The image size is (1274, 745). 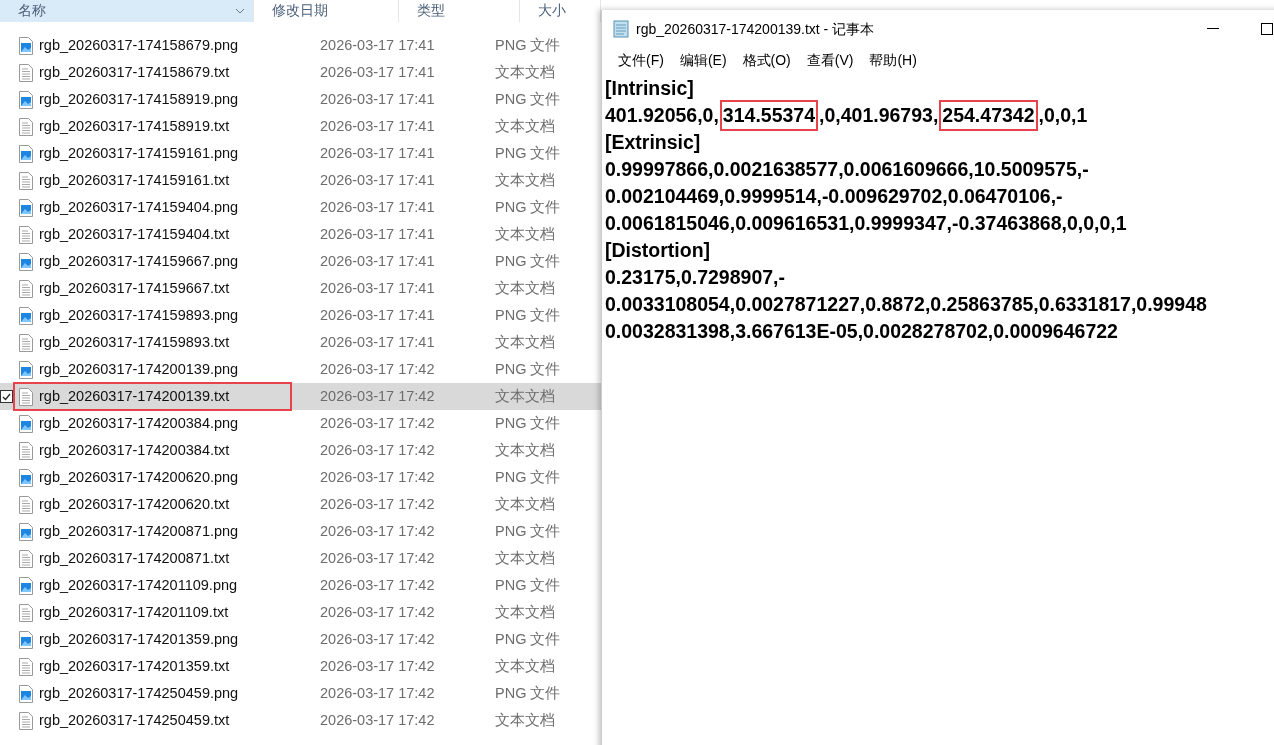 What do you see at coordinates (138, 585) in the screenshot?
I see `file-name: rgb_20260317-174201109.png` at bounding box center [138, 585].